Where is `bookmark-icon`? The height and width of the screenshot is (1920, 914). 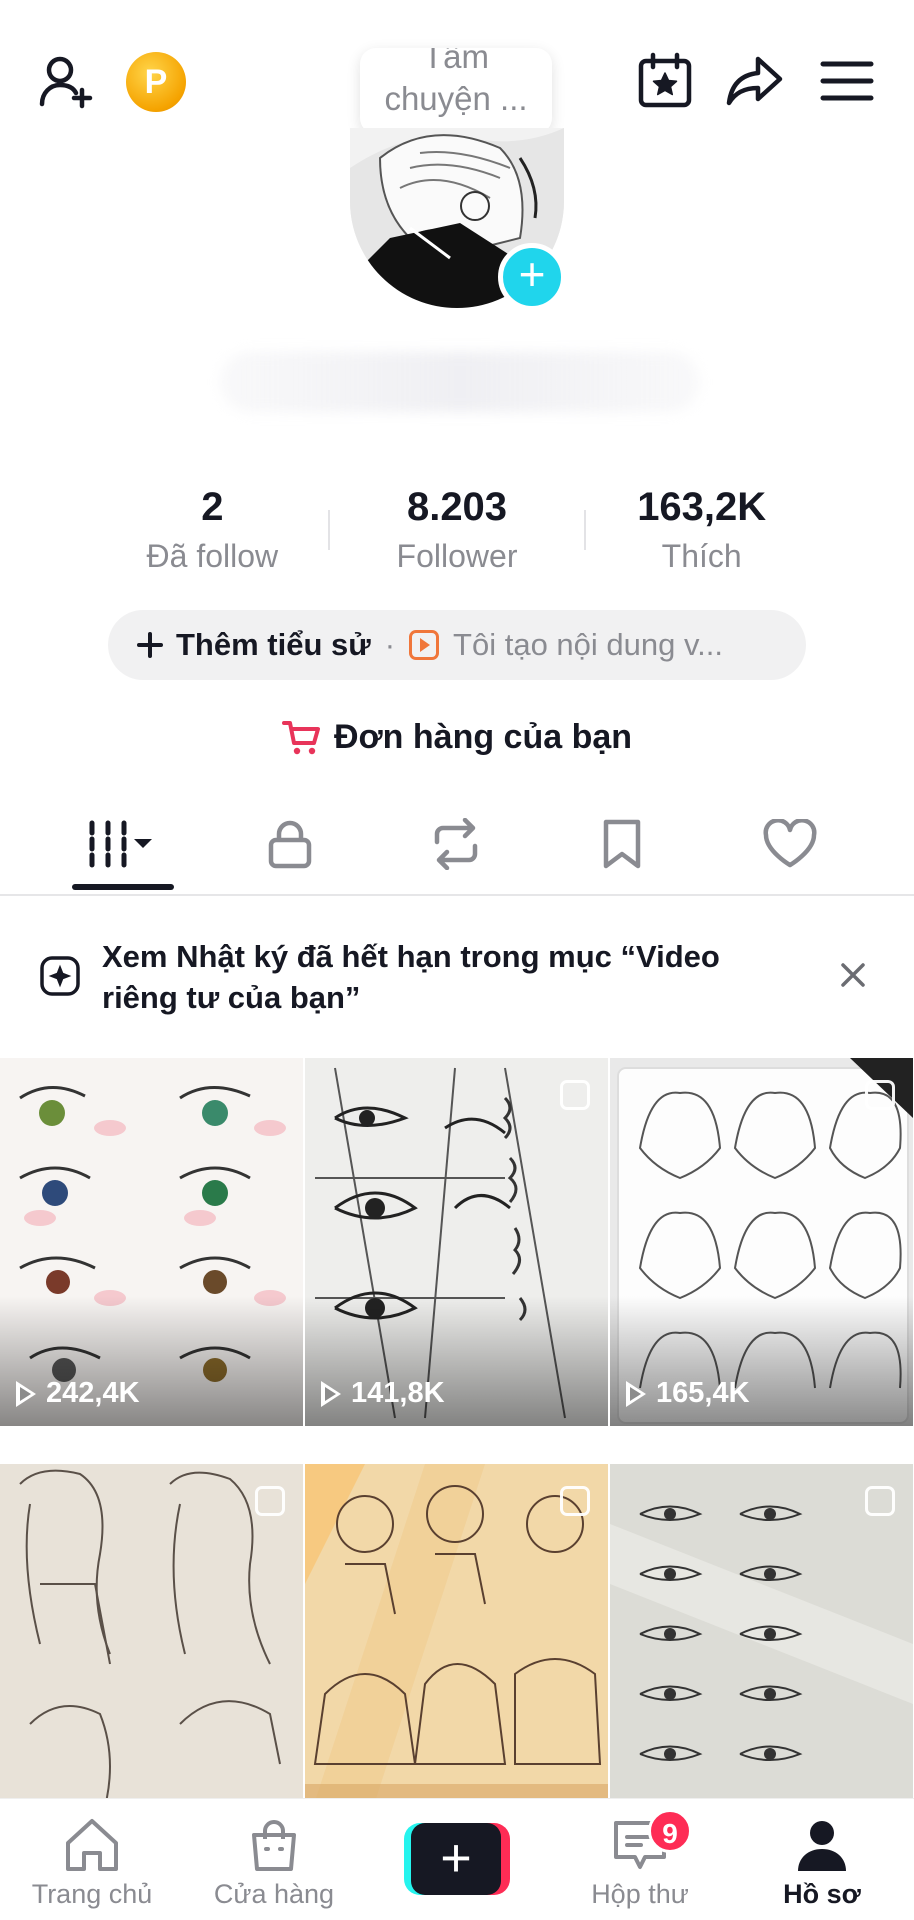
bookmark-icon is located at coordinates (622, 844).